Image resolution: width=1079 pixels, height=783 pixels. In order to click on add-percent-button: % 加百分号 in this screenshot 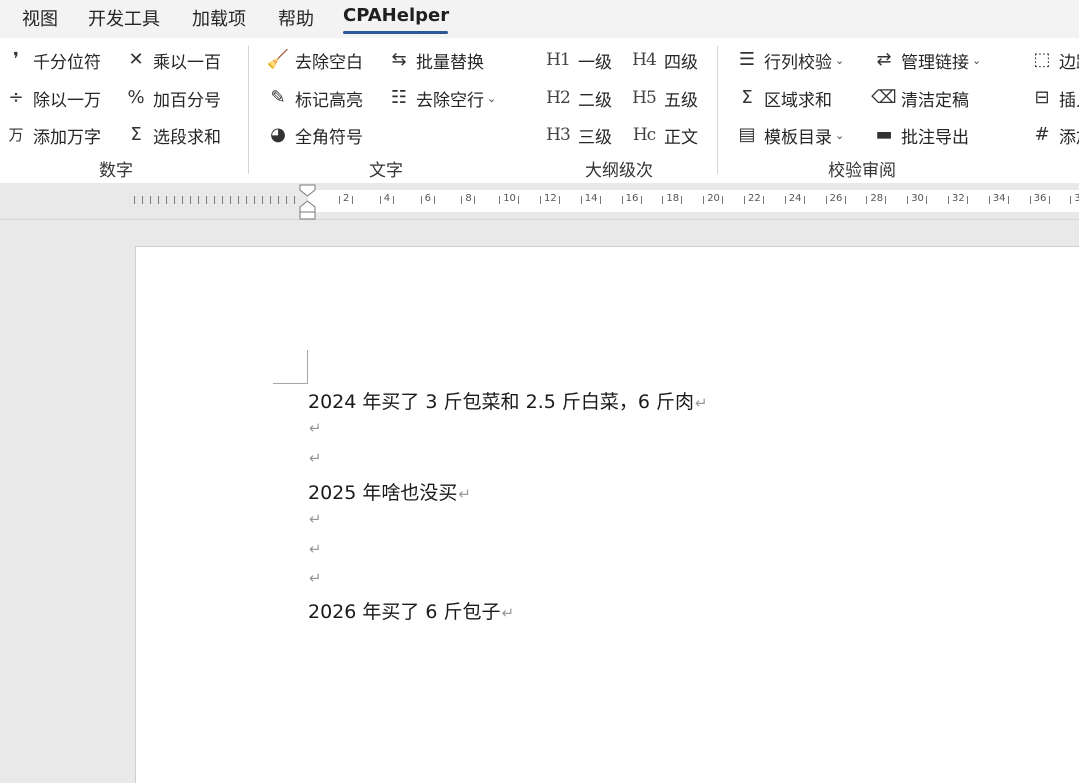, I will do `click(172, 98)`.